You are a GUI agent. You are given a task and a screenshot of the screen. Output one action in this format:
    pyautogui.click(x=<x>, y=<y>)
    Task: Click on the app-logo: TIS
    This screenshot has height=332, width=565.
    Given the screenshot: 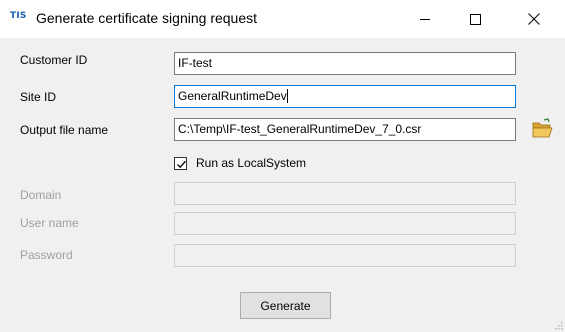 What is the action you would take?
    pyautogui.click(x=18, y=16)
    